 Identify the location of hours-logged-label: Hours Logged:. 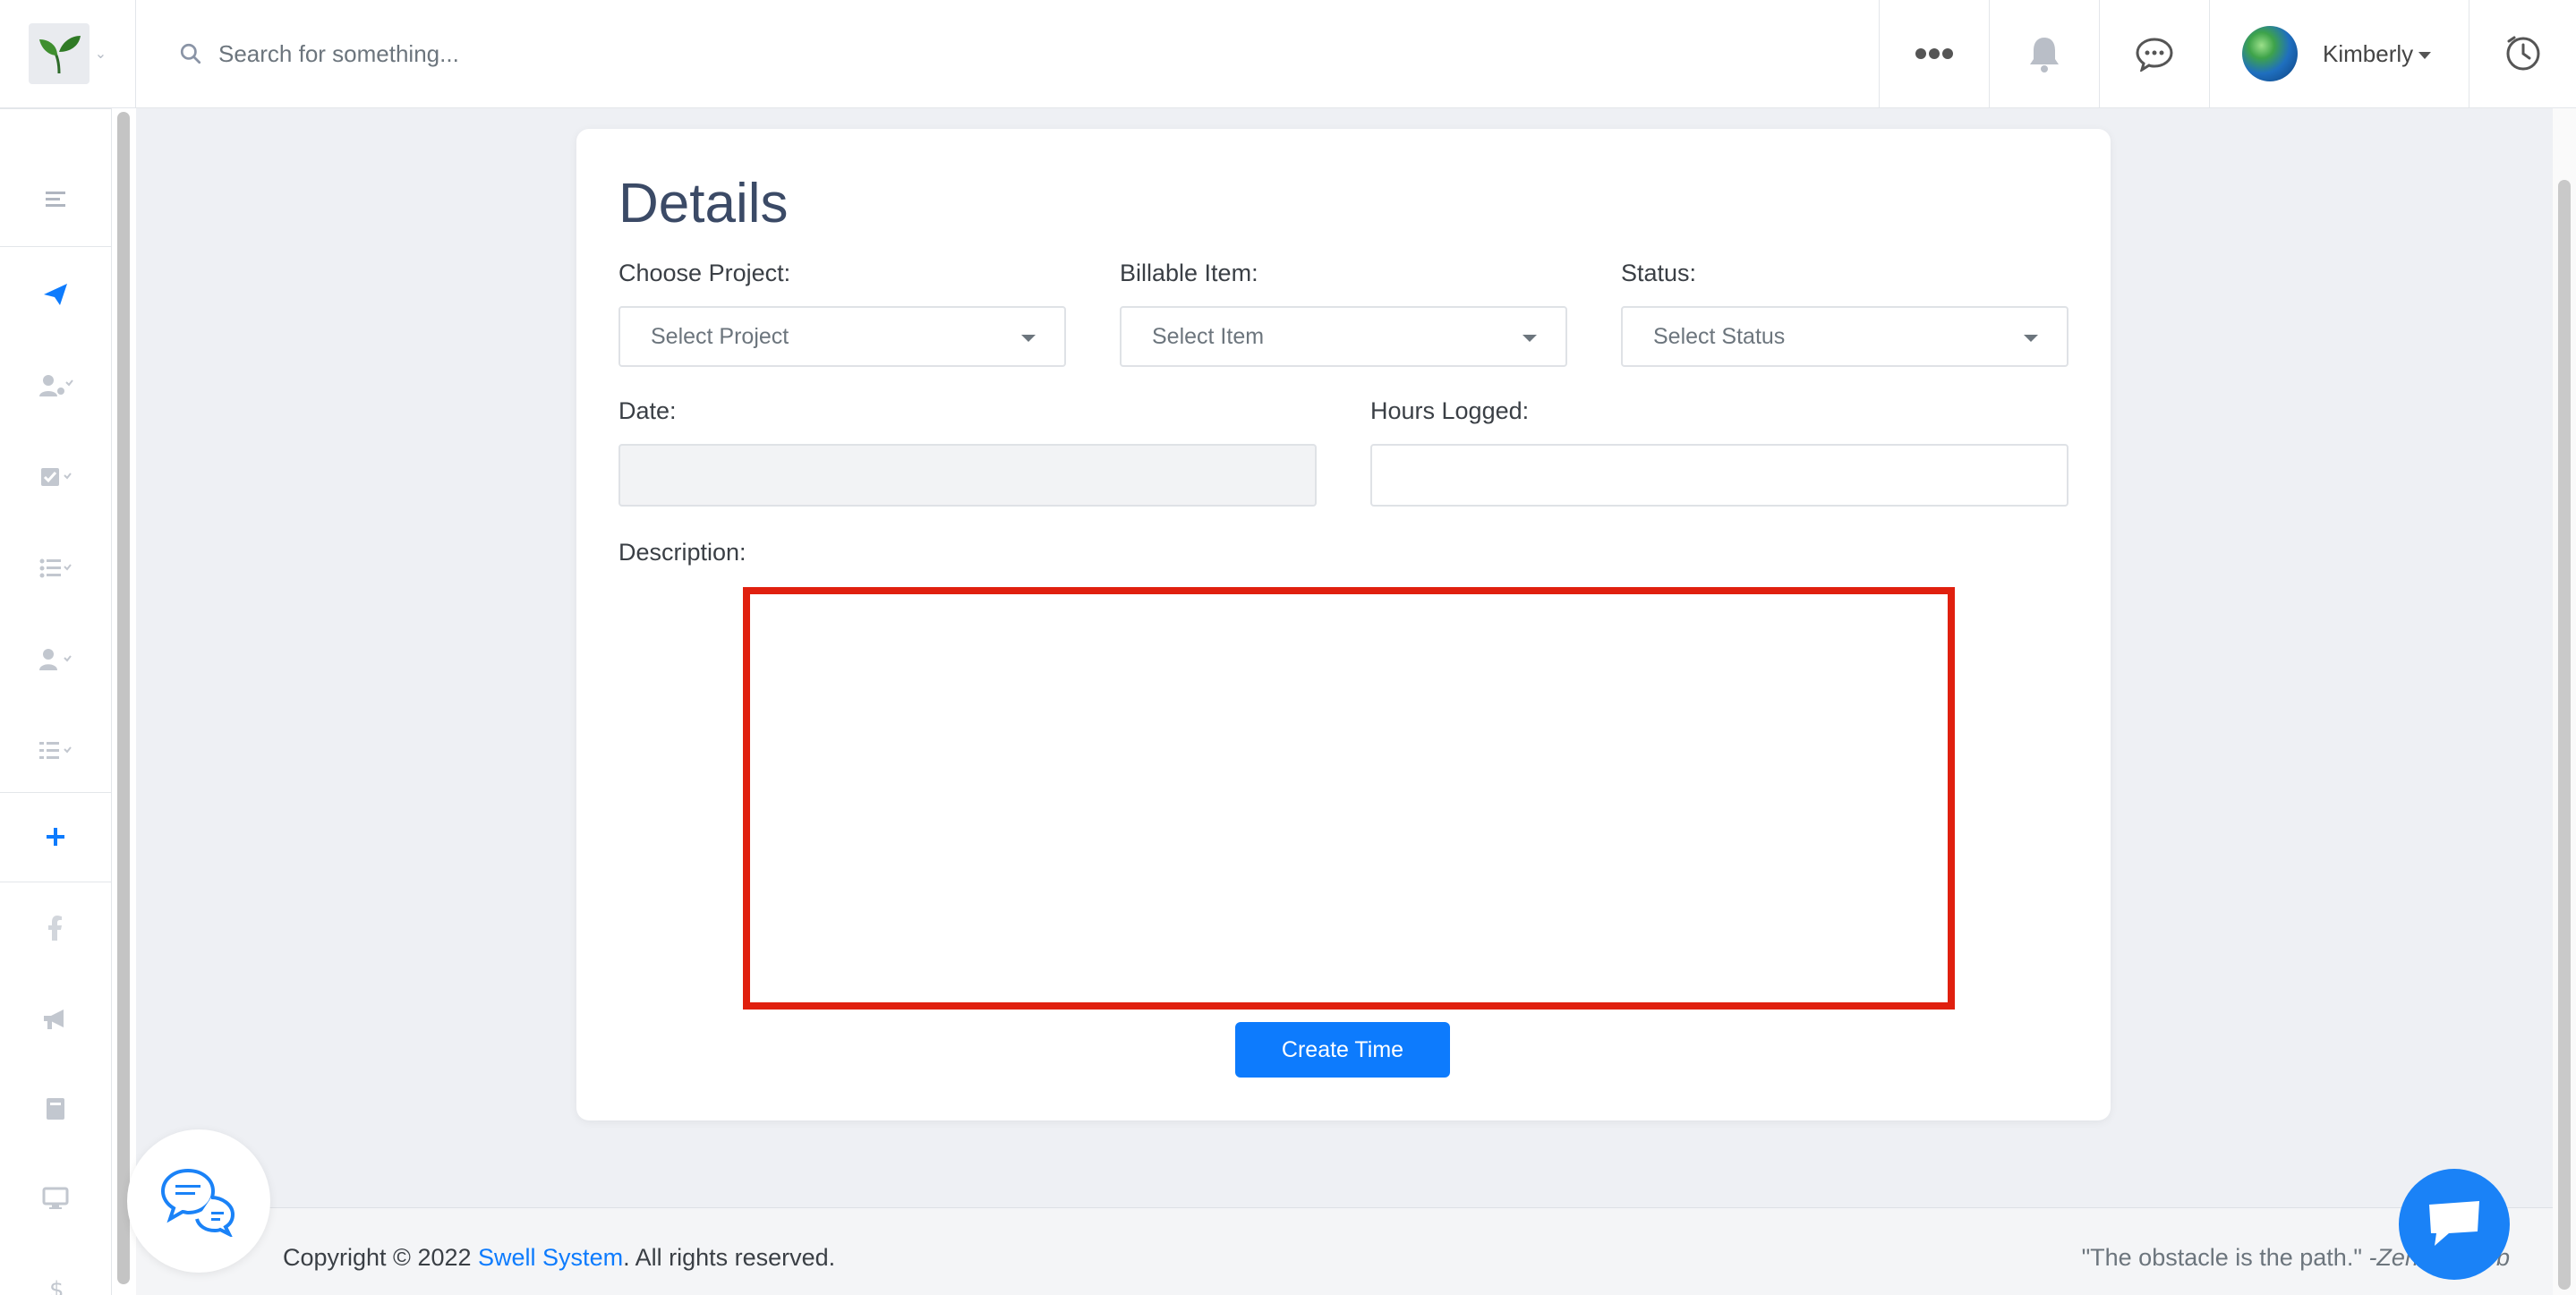
(1450, 410).